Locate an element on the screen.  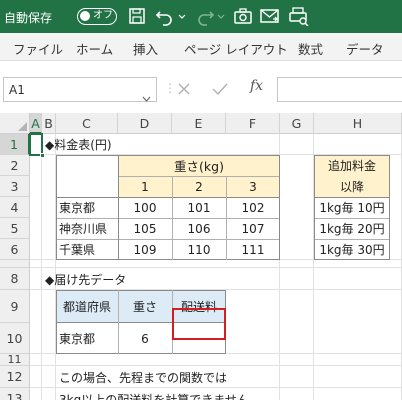
weight-header: 重さ(kg) is located at coordinates (199, 166).